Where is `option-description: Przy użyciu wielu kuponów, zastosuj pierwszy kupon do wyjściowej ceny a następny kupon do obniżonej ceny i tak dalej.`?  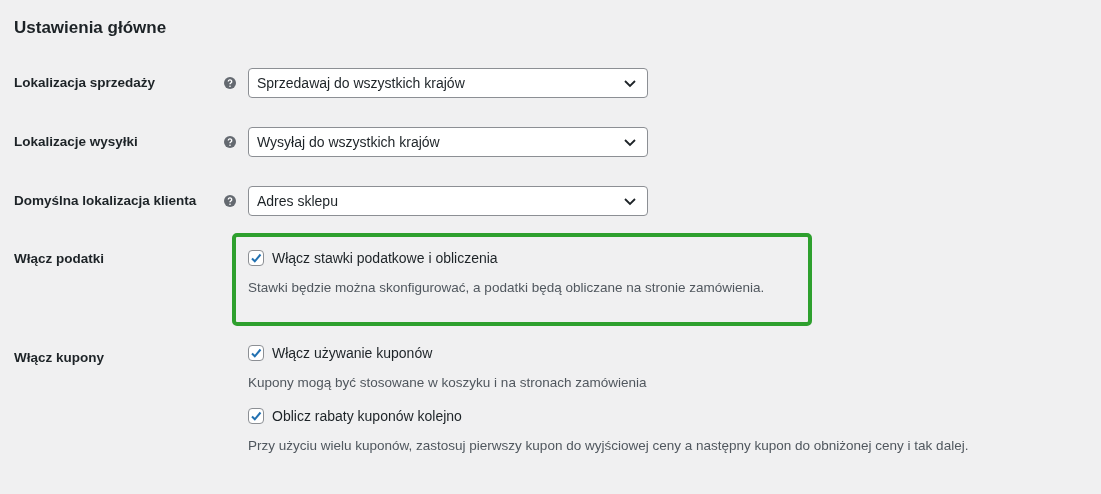 option-description: Przy użyciu wielu kuponów, zastosuj pierwszy kupon do wyjściowej ceny a następny kupon do obniżonej ceny i tak dalej. is located at coordinates (608, 446).